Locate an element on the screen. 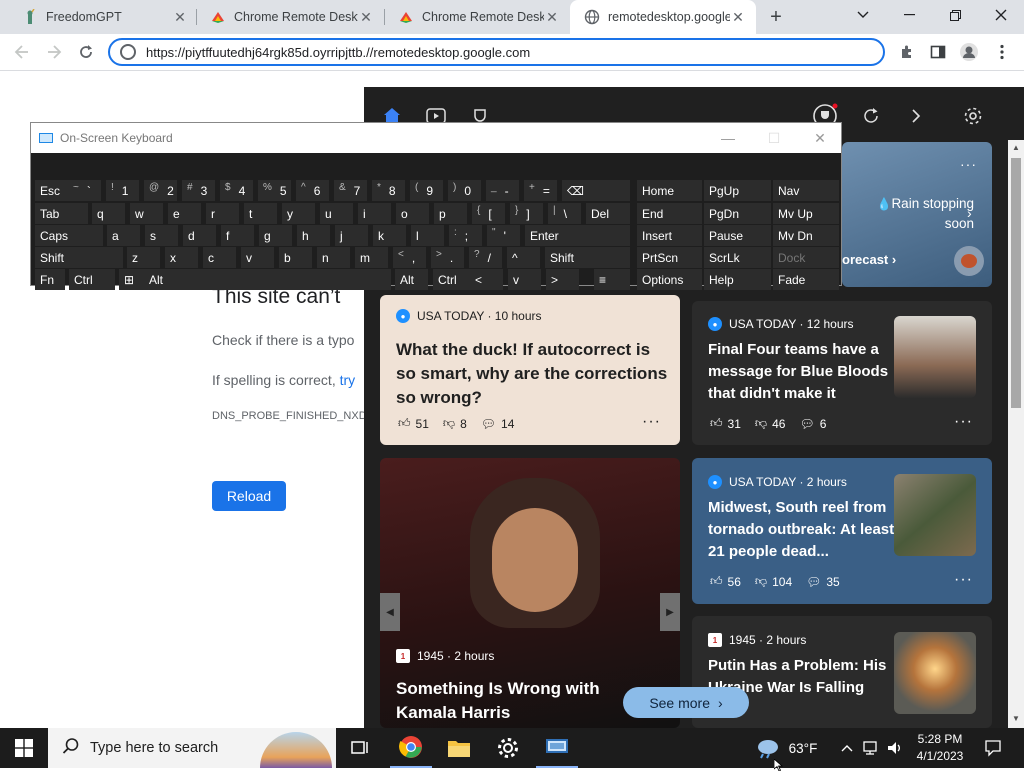 The width and height of the screenshot is (1024, 776). reload-button: Reload is located at coordinates (249, 496).